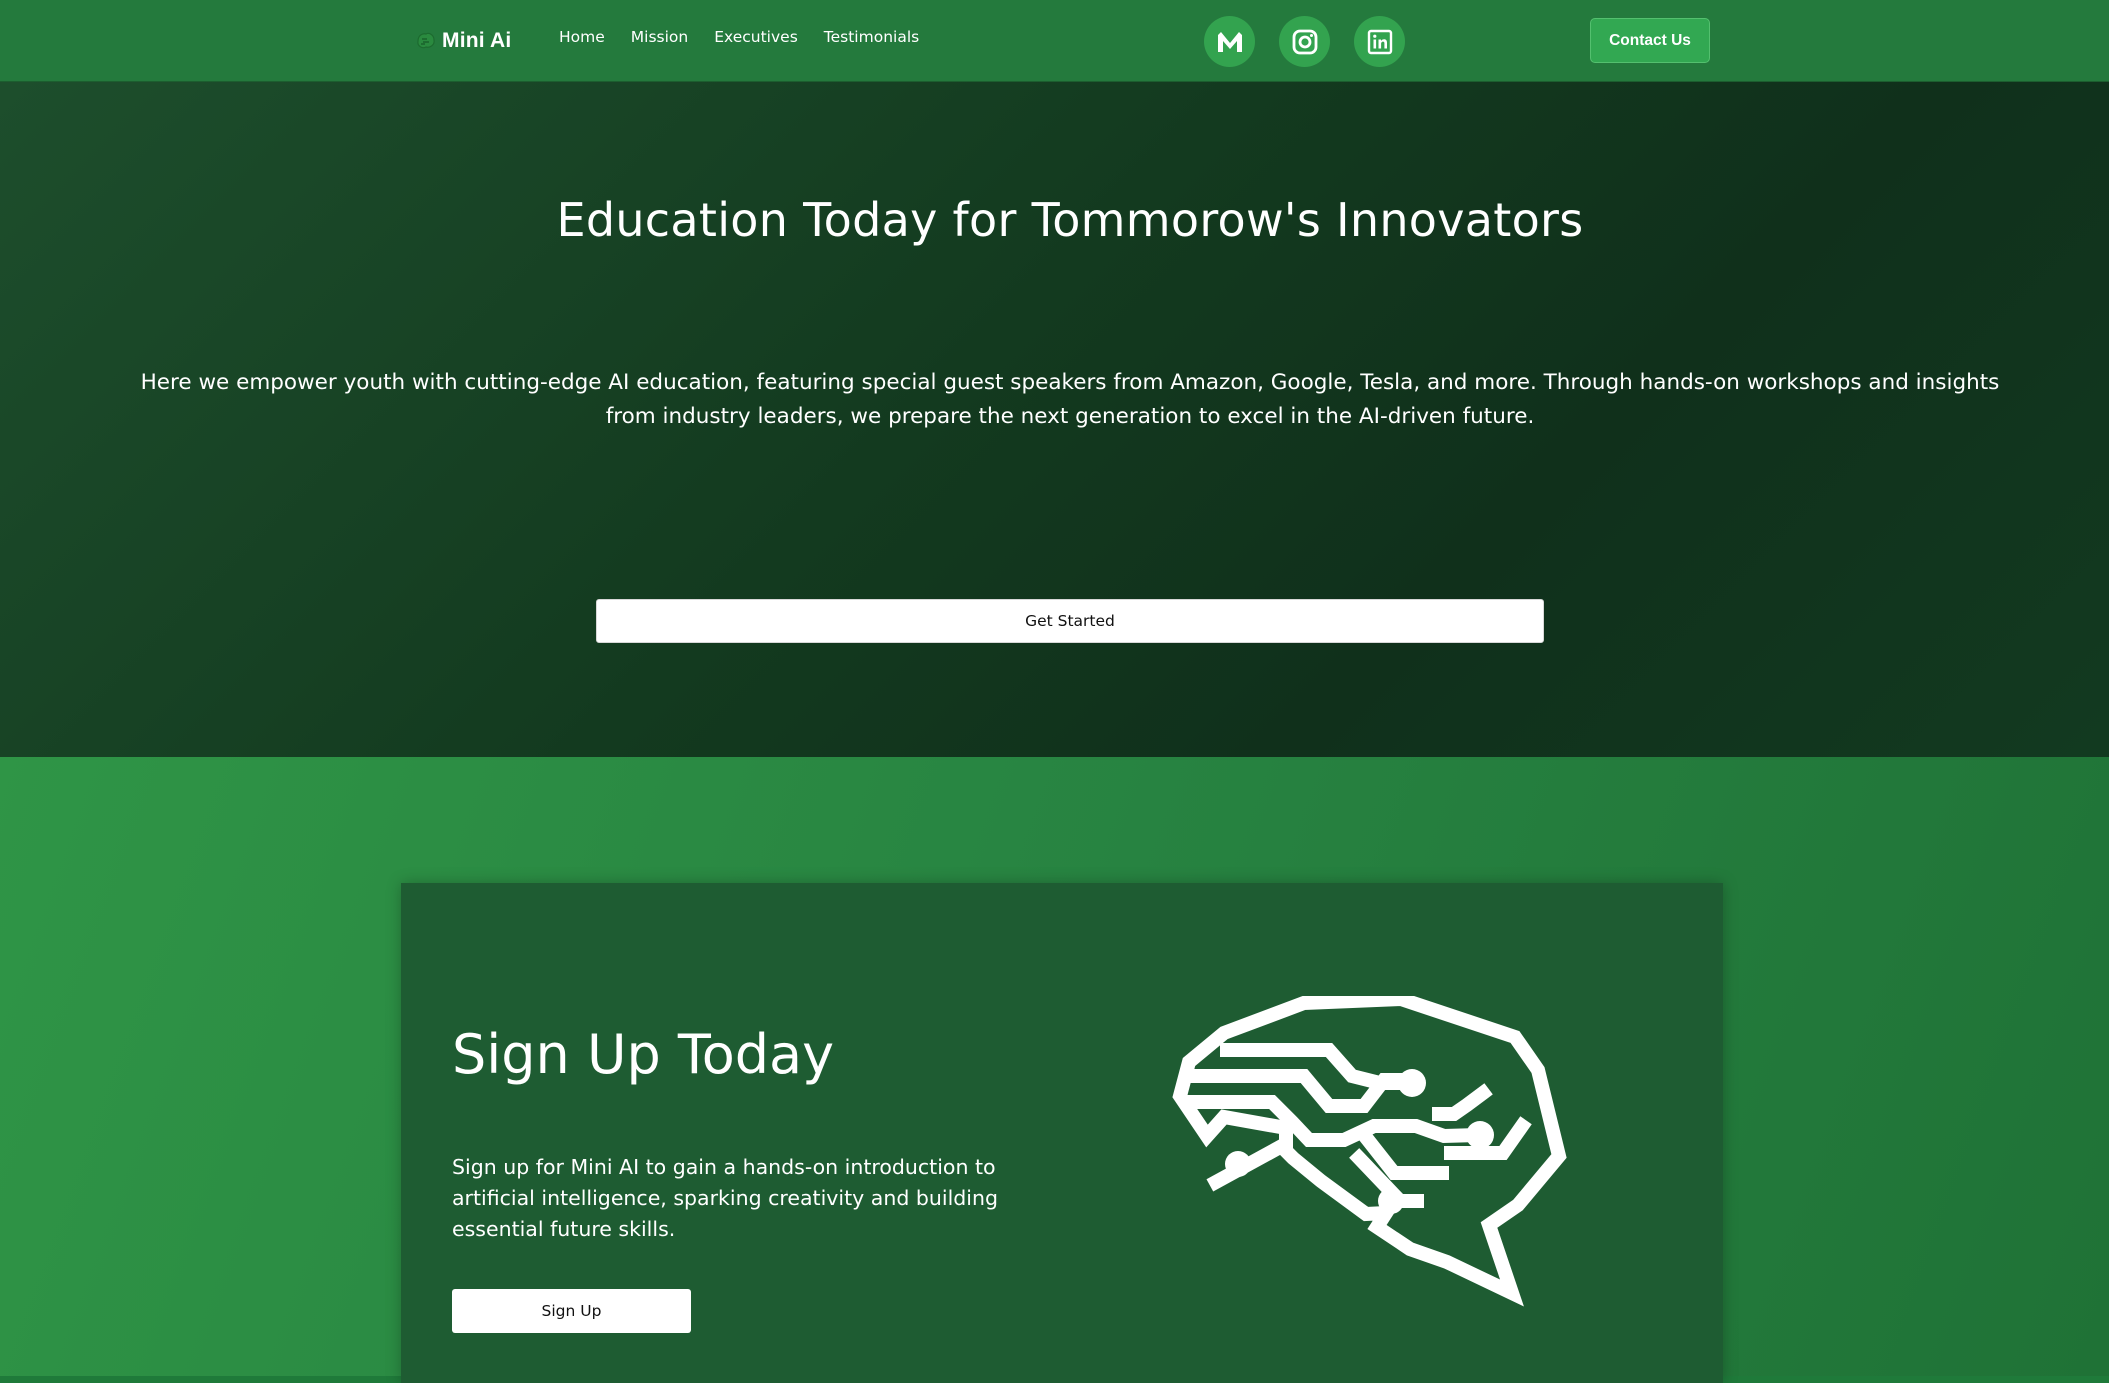  Describe the element at coordinates (477, 40) in the screenshot. I see `brand-name: Mini Ai` at that location.